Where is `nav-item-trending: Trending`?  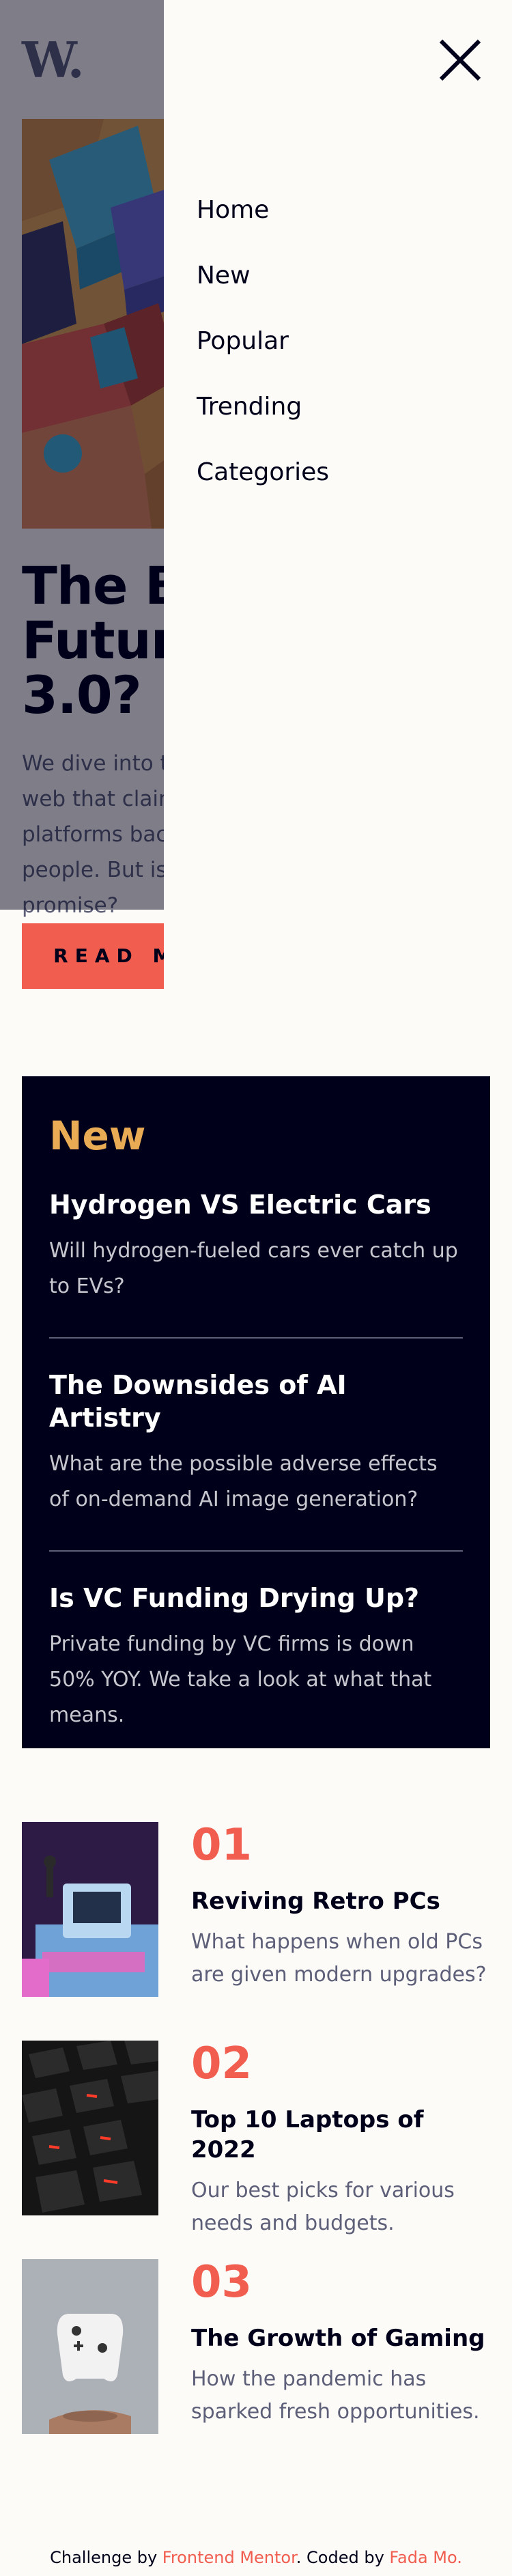
nav-item-trending: Trending is located at coordinates (263, 407).